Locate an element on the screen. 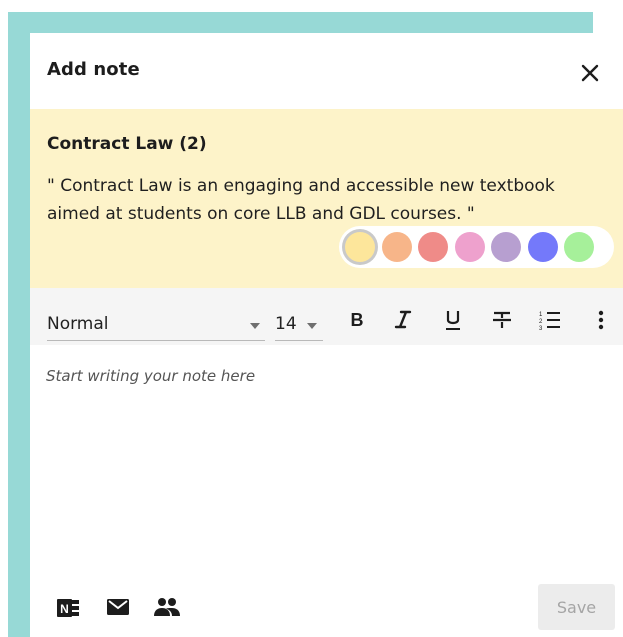 The height and width of the screenshot is (637, 623). color-swatch-pink is located at coordinates (470, 247).